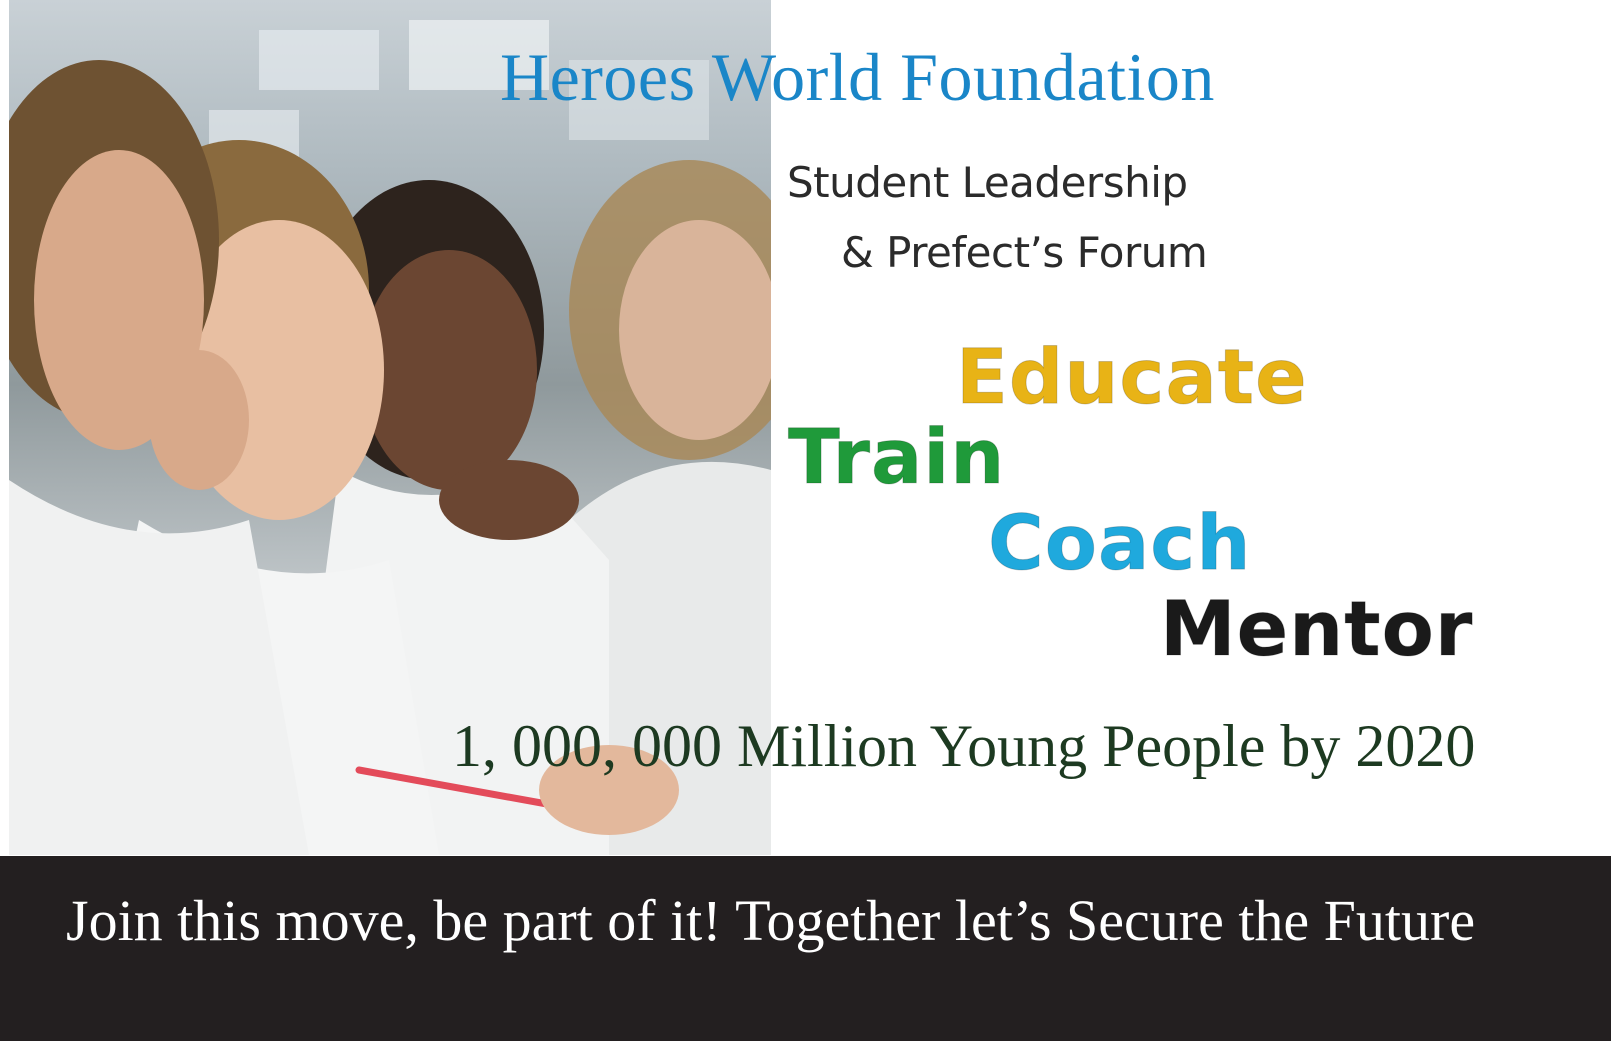 Image resolution: width=1611 pixels, height=1041 pixels. What do you see at coordinates (857, 77) in the screenshot?
I see `foundation-title: Heroes World Foundation` at bounding box center [857, 77].